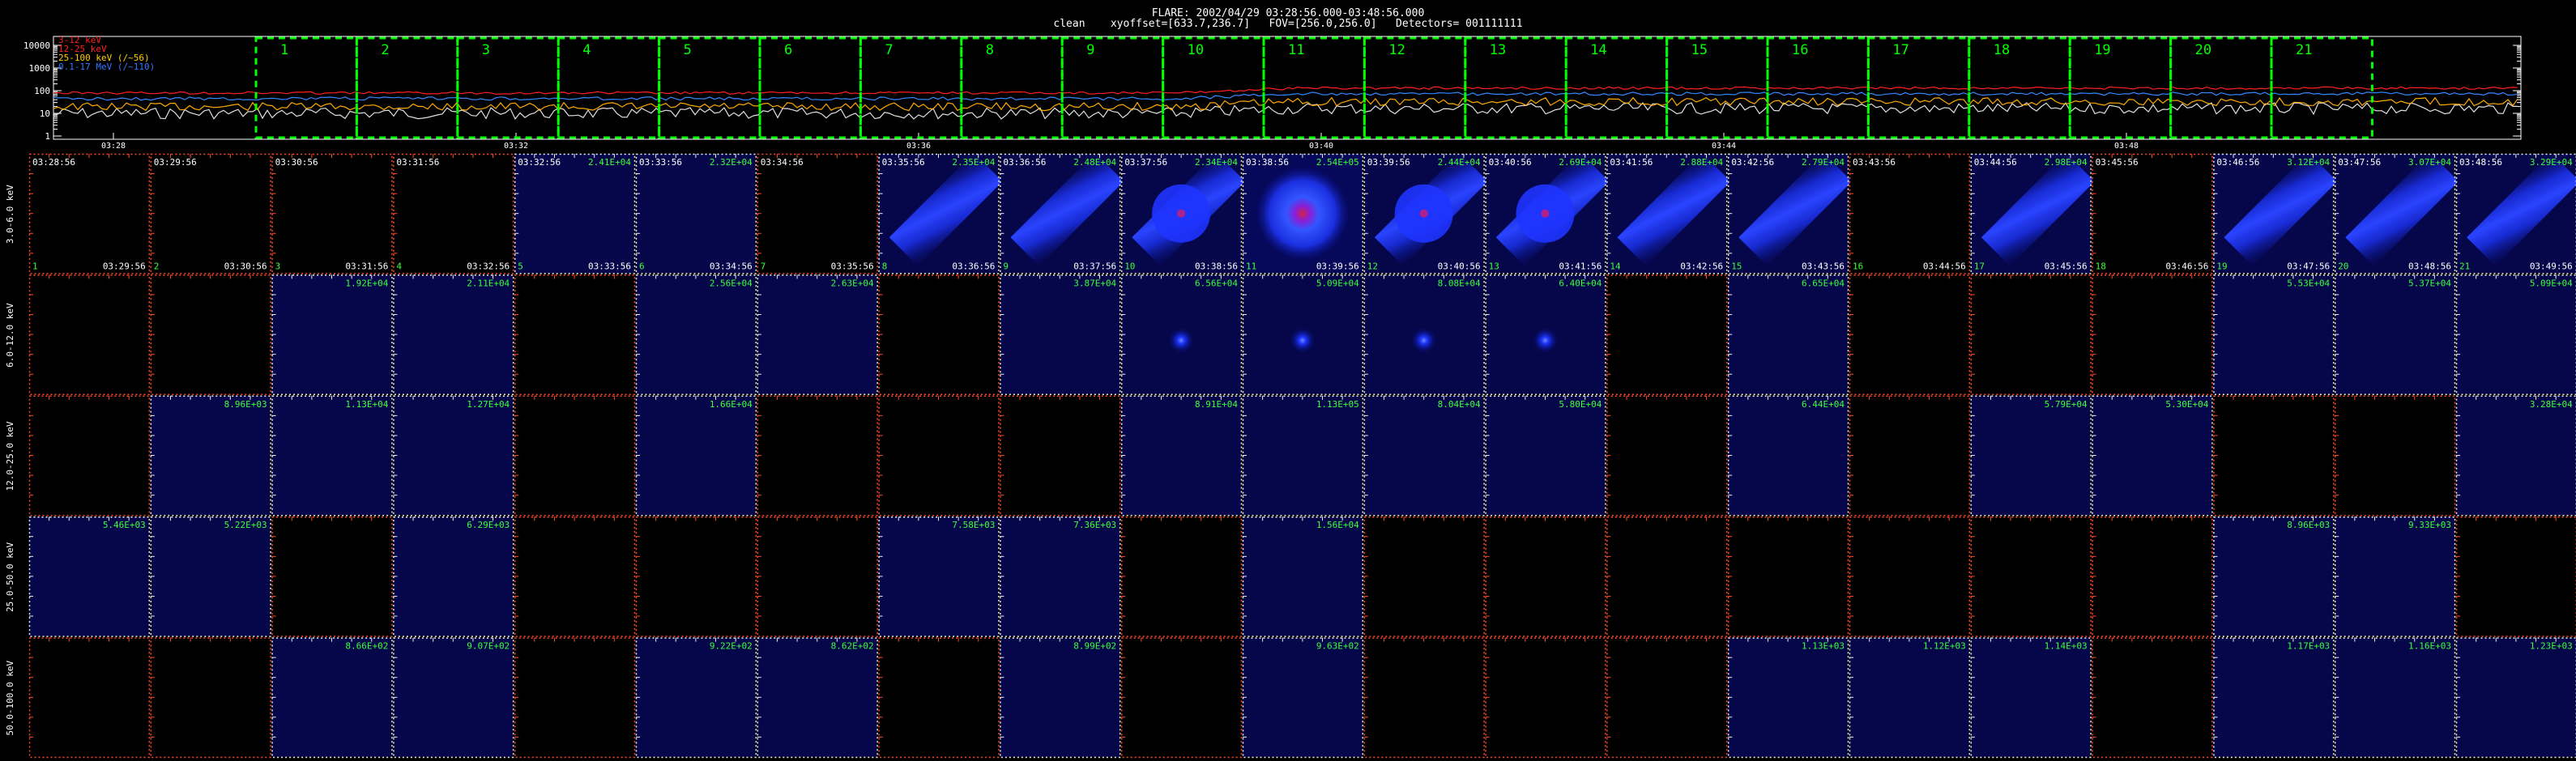 The height and width of the screenshot is (761, 2576). I want to click on image-cell: 2.54E+05 03:38:56 03:39:56 11, so click(1303, 213).